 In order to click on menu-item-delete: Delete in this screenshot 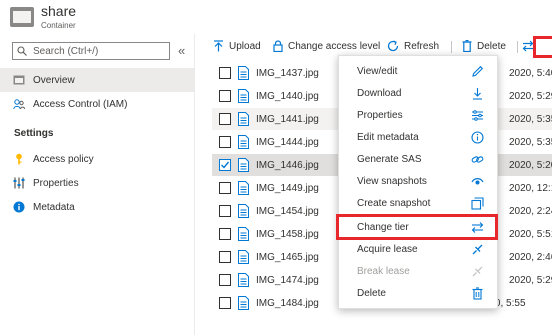, I will do `click(418, 294)`.